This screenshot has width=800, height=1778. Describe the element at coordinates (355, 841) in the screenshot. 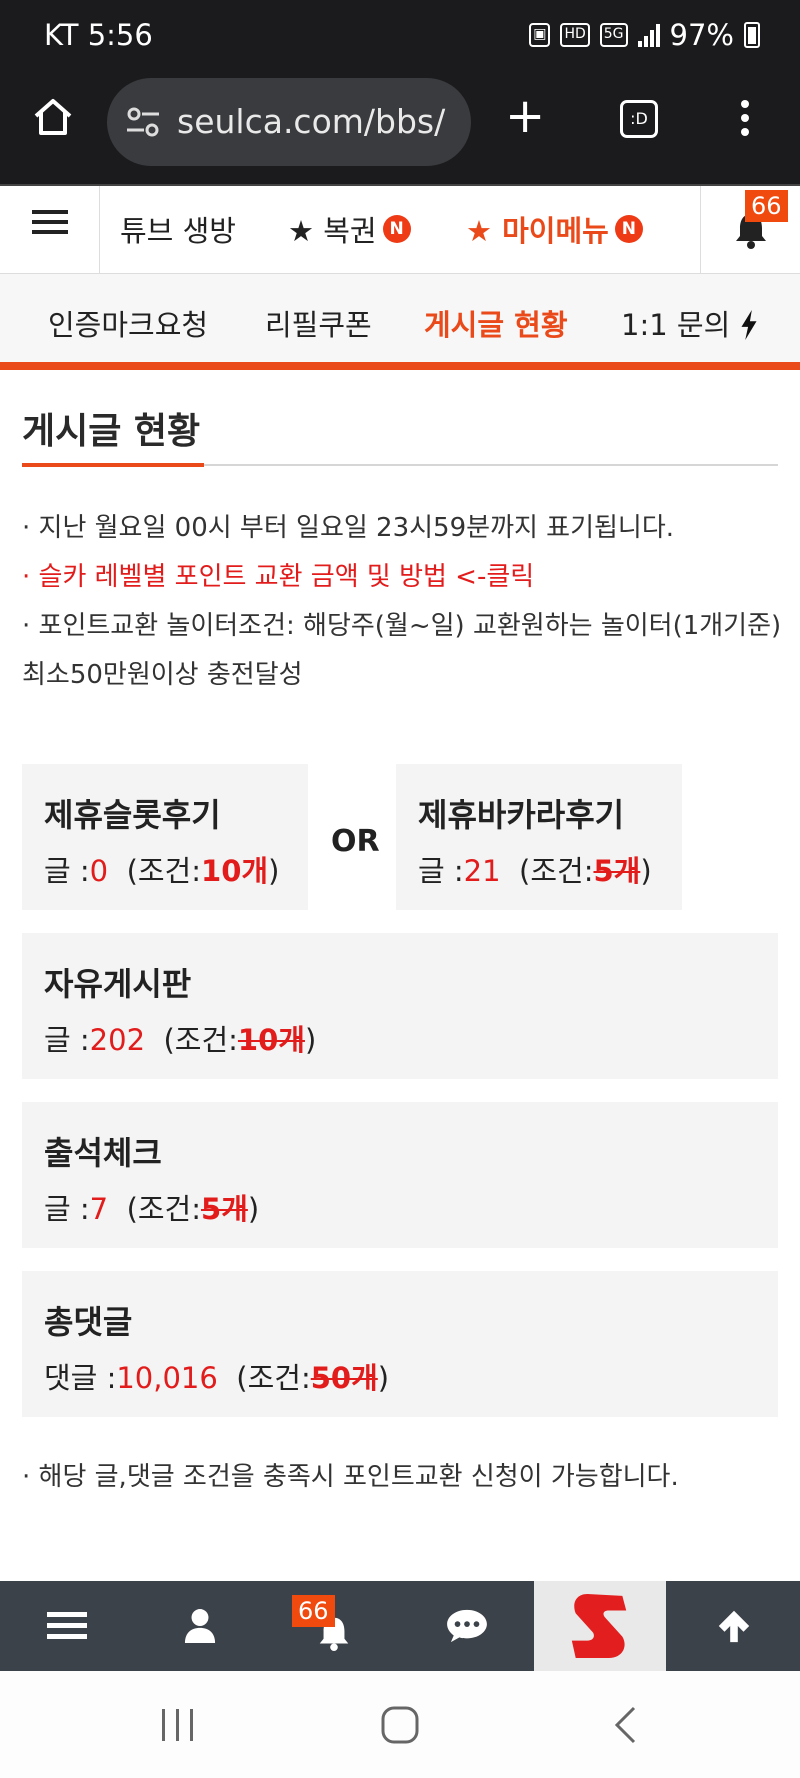

I see `or-label: OR` at that location.